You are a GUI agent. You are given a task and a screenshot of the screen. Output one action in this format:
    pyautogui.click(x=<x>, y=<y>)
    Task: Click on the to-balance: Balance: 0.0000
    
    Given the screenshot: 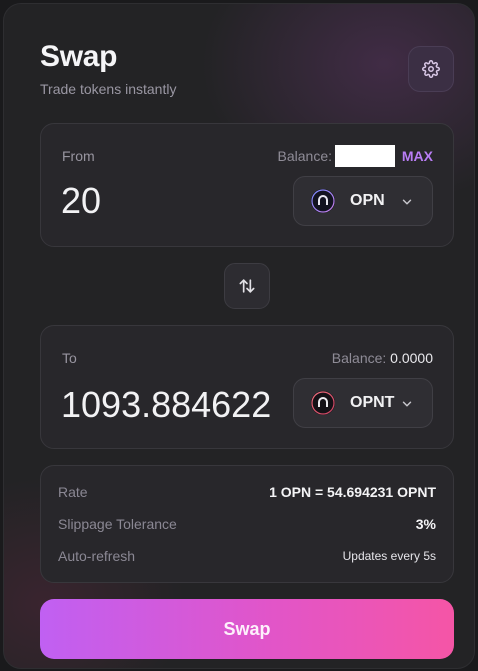 What is the action you would take?
    pyautogui.click(x=382, y=358)
    